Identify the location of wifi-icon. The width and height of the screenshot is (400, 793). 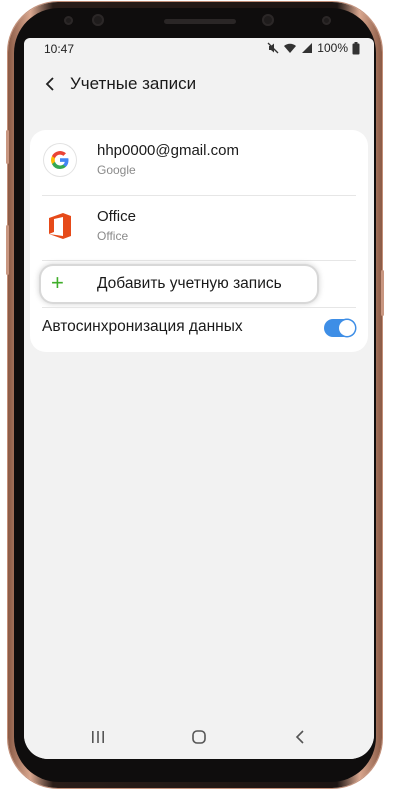
(290, 48).